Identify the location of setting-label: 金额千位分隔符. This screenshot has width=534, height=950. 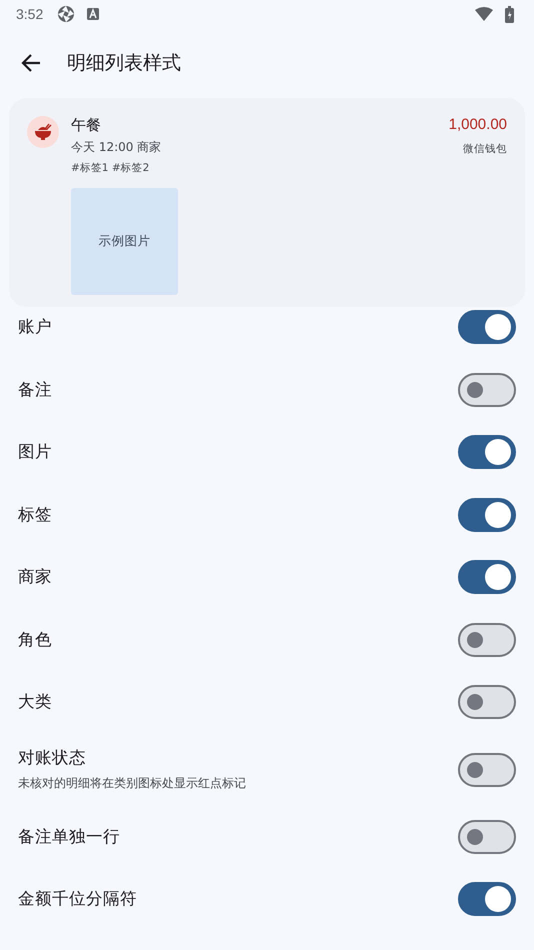
(77, 899).